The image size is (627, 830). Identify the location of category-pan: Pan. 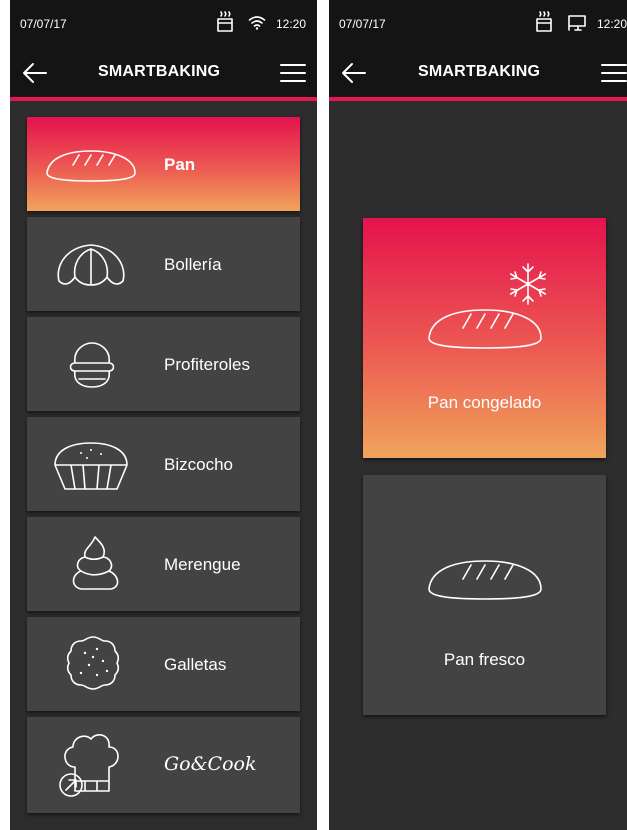
(163, 164).